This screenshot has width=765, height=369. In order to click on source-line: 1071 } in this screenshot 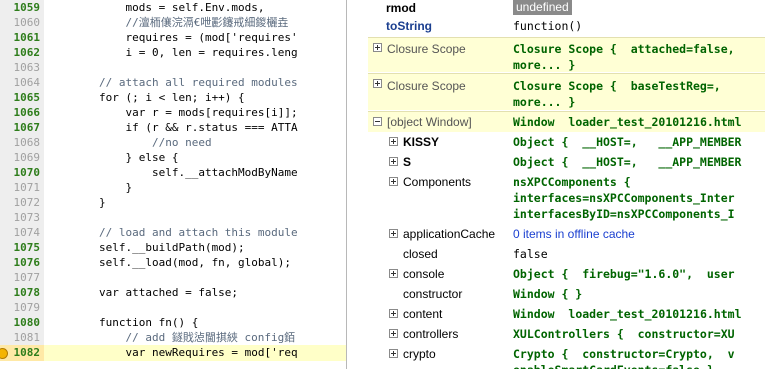, I will do `click(173, 188)`.